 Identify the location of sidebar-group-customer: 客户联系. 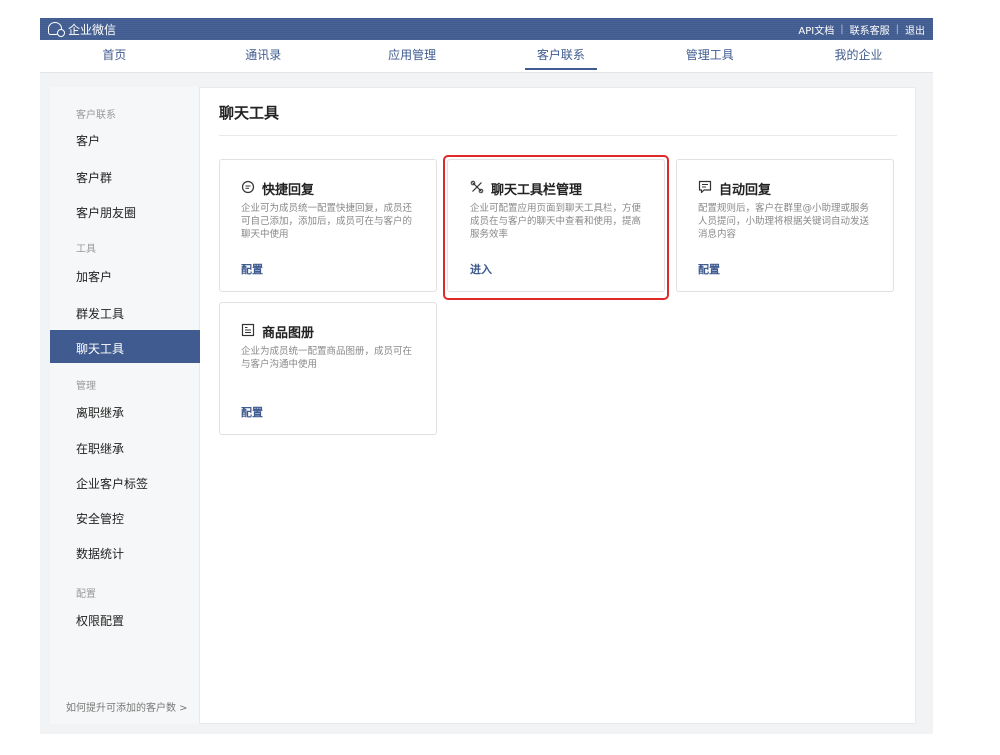
(96, 115).